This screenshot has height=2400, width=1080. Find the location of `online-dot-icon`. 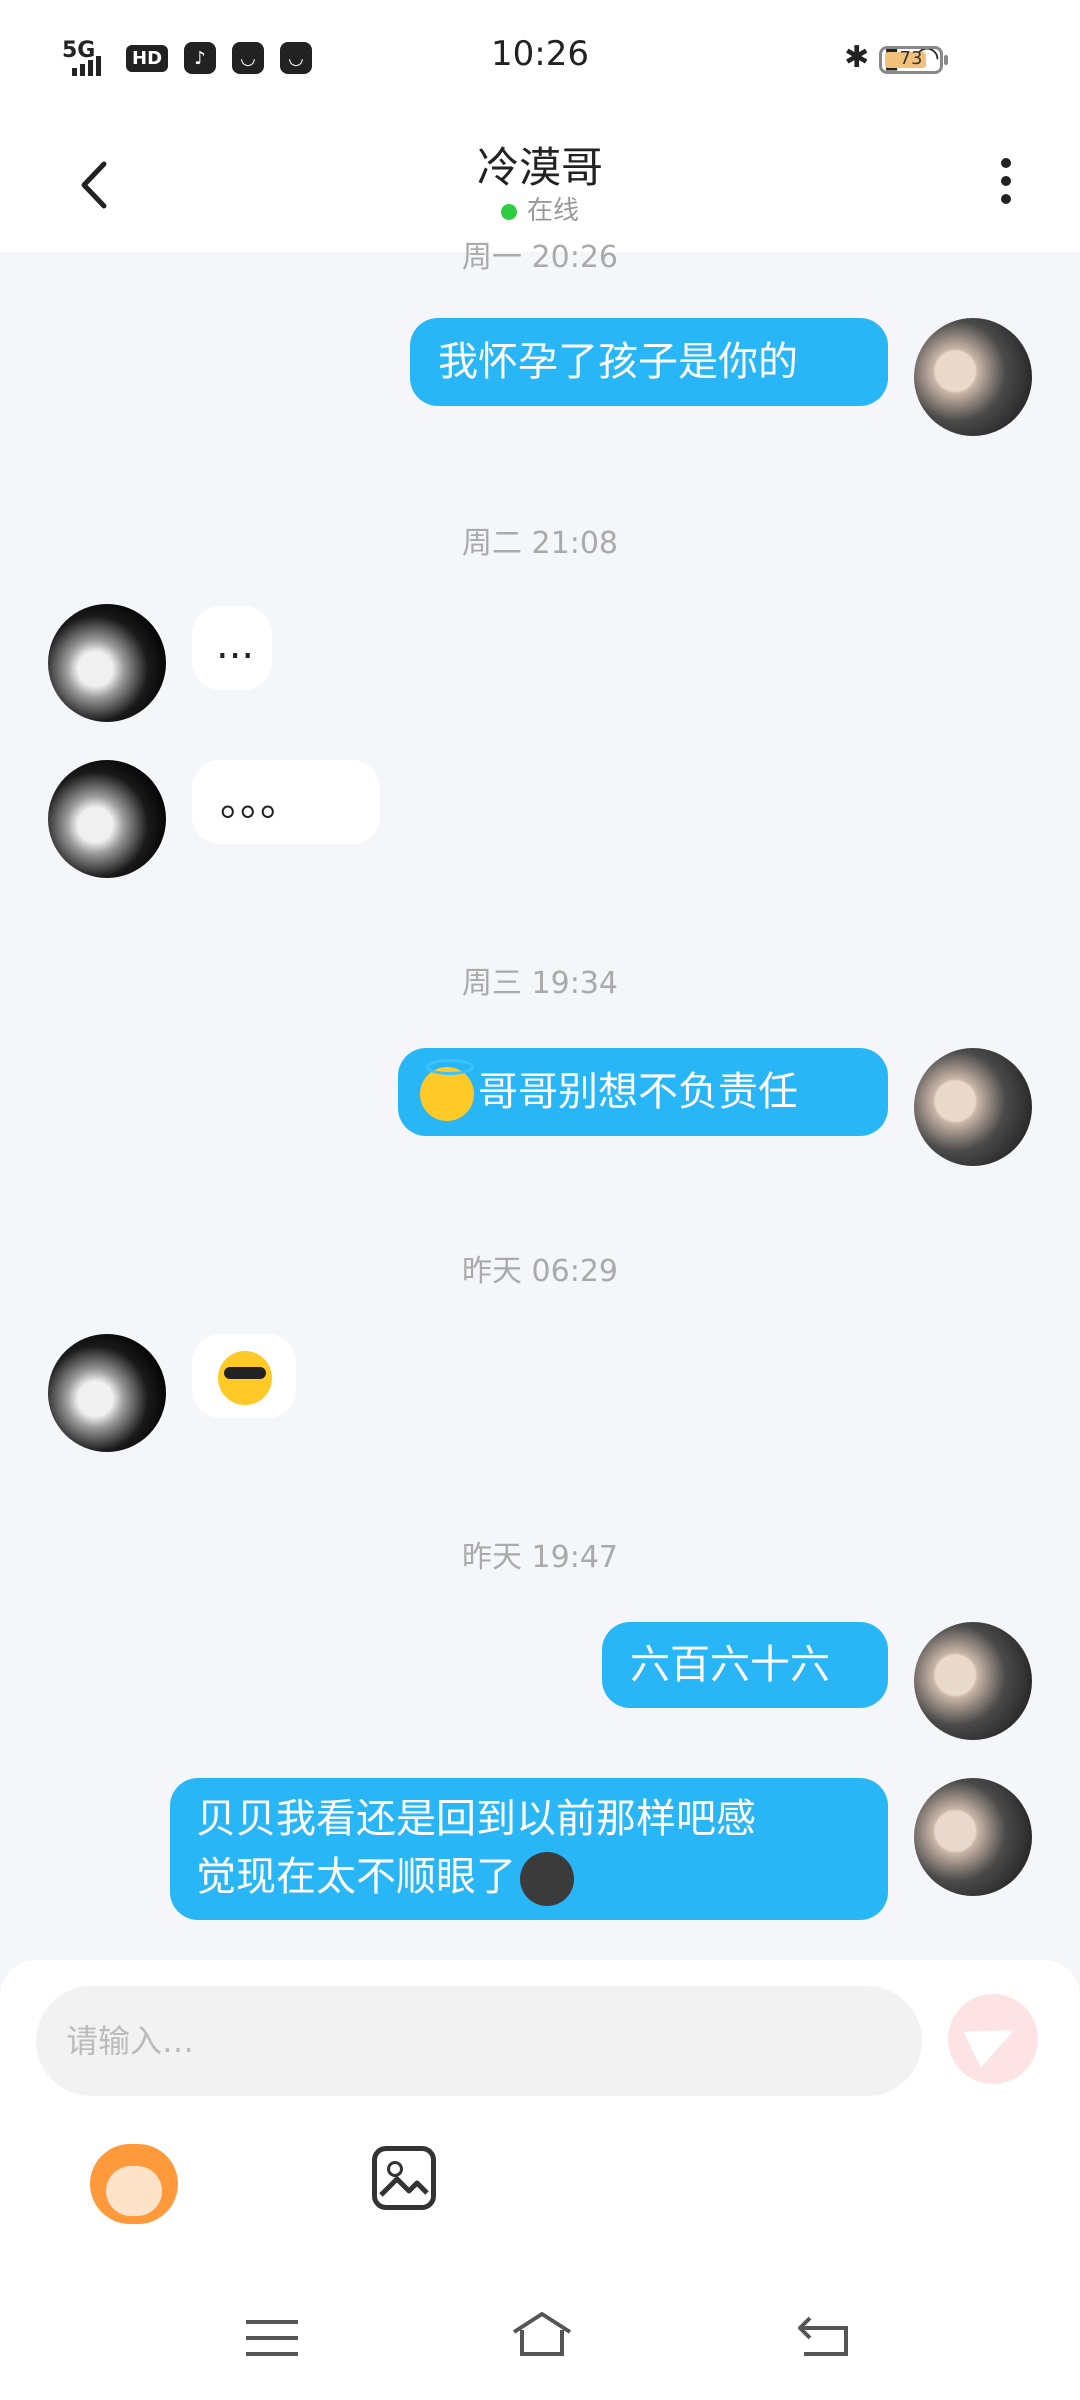

online-dot-icon is located at coordinates (508, 211).